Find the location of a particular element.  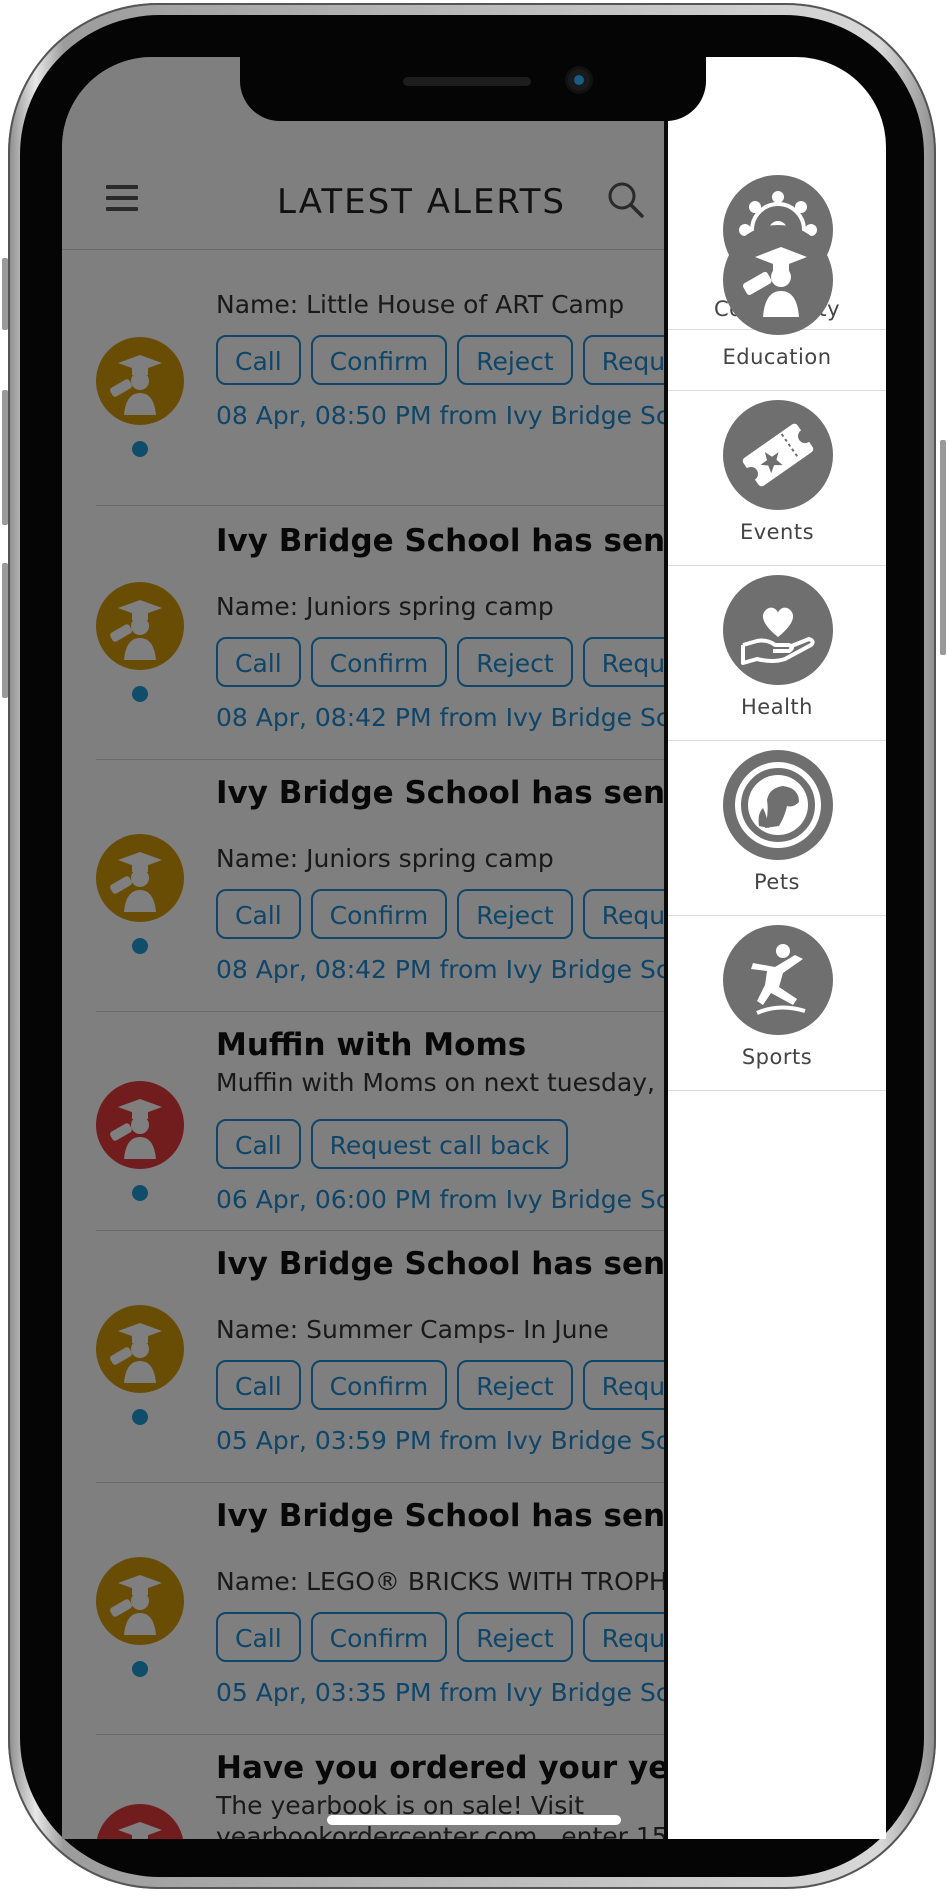

drawer-item-pets: Pets is located at coordinates (777, 828).